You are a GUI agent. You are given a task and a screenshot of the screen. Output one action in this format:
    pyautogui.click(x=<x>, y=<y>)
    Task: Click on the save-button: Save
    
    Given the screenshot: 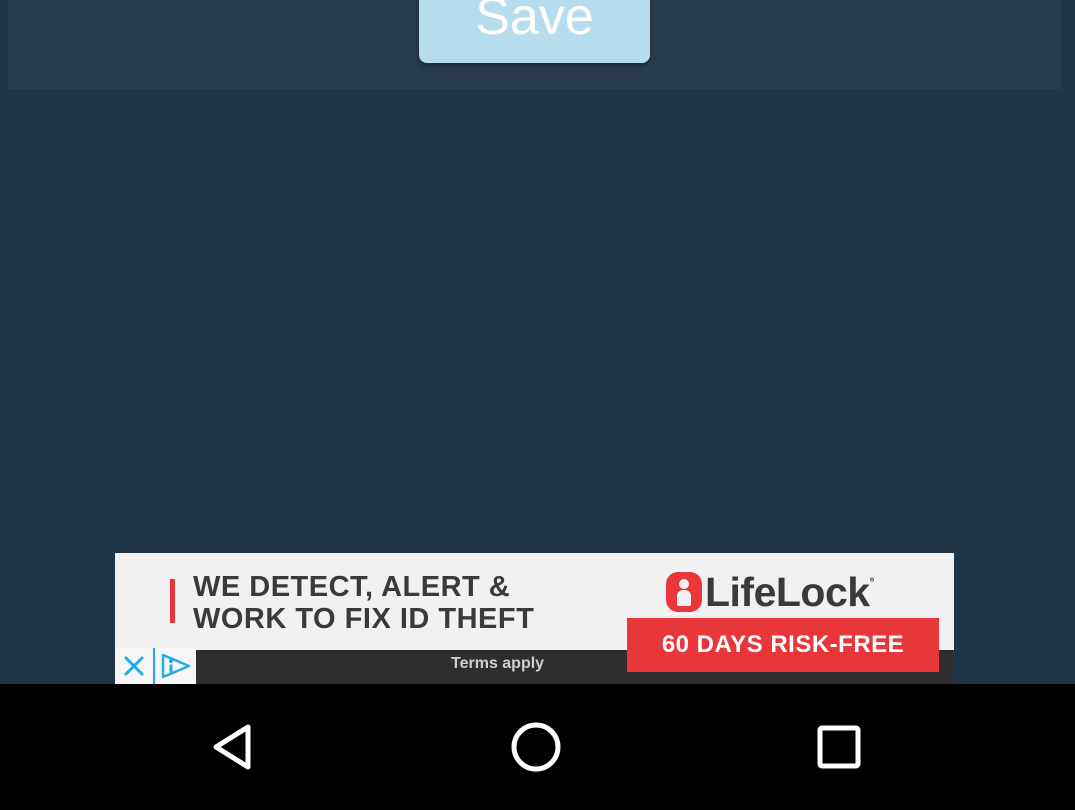 What is the action you would take?
    pyautogui.click(x=534, y=31)
    